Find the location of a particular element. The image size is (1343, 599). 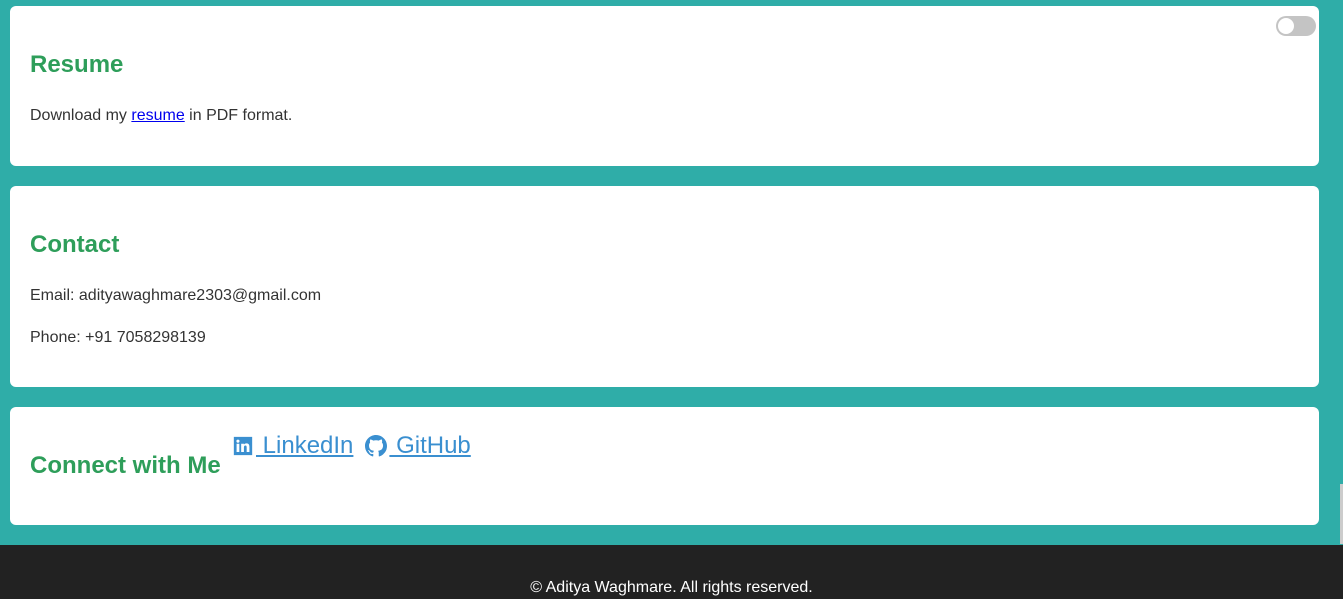

resume-text: Download my resume in PDF format. is located at coordinates (161, 116).